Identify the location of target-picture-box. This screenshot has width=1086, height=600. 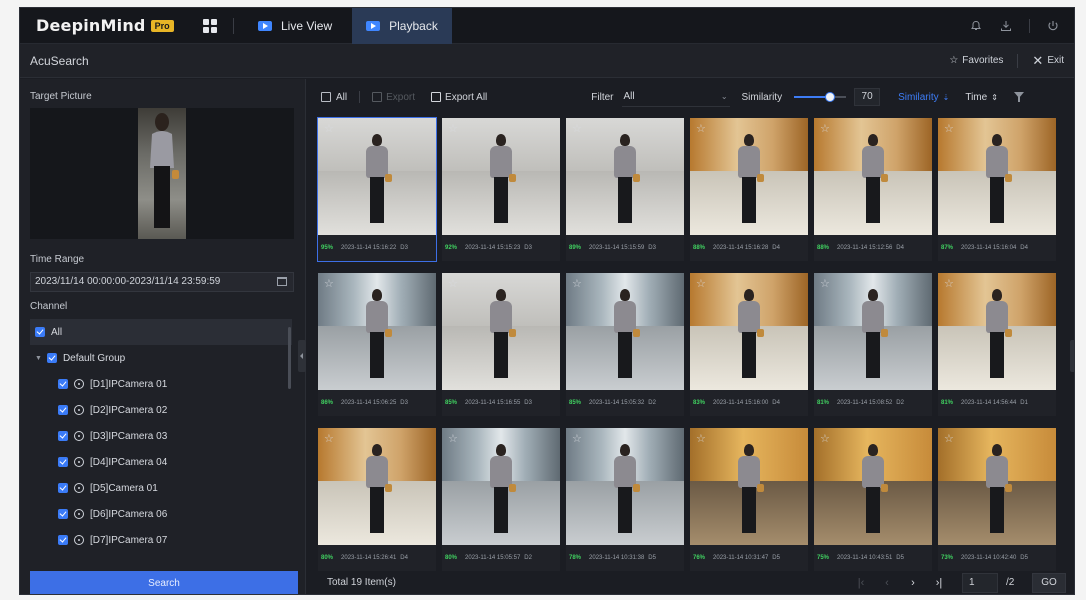
(162, 173).